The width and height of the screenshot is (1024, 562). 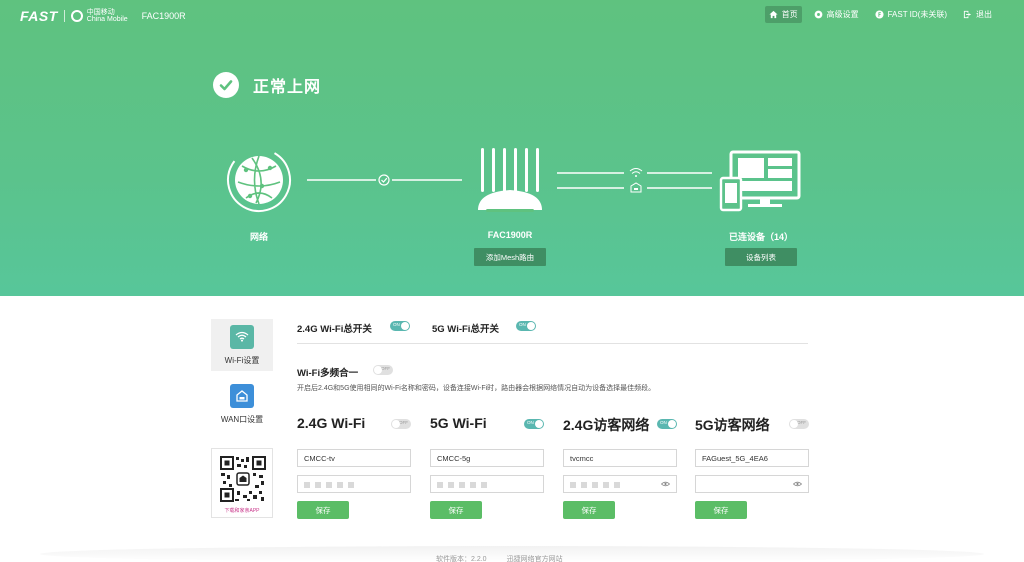 I want to click on sidebar-item-wan: WAN口设置, so click(x=242, y=404).